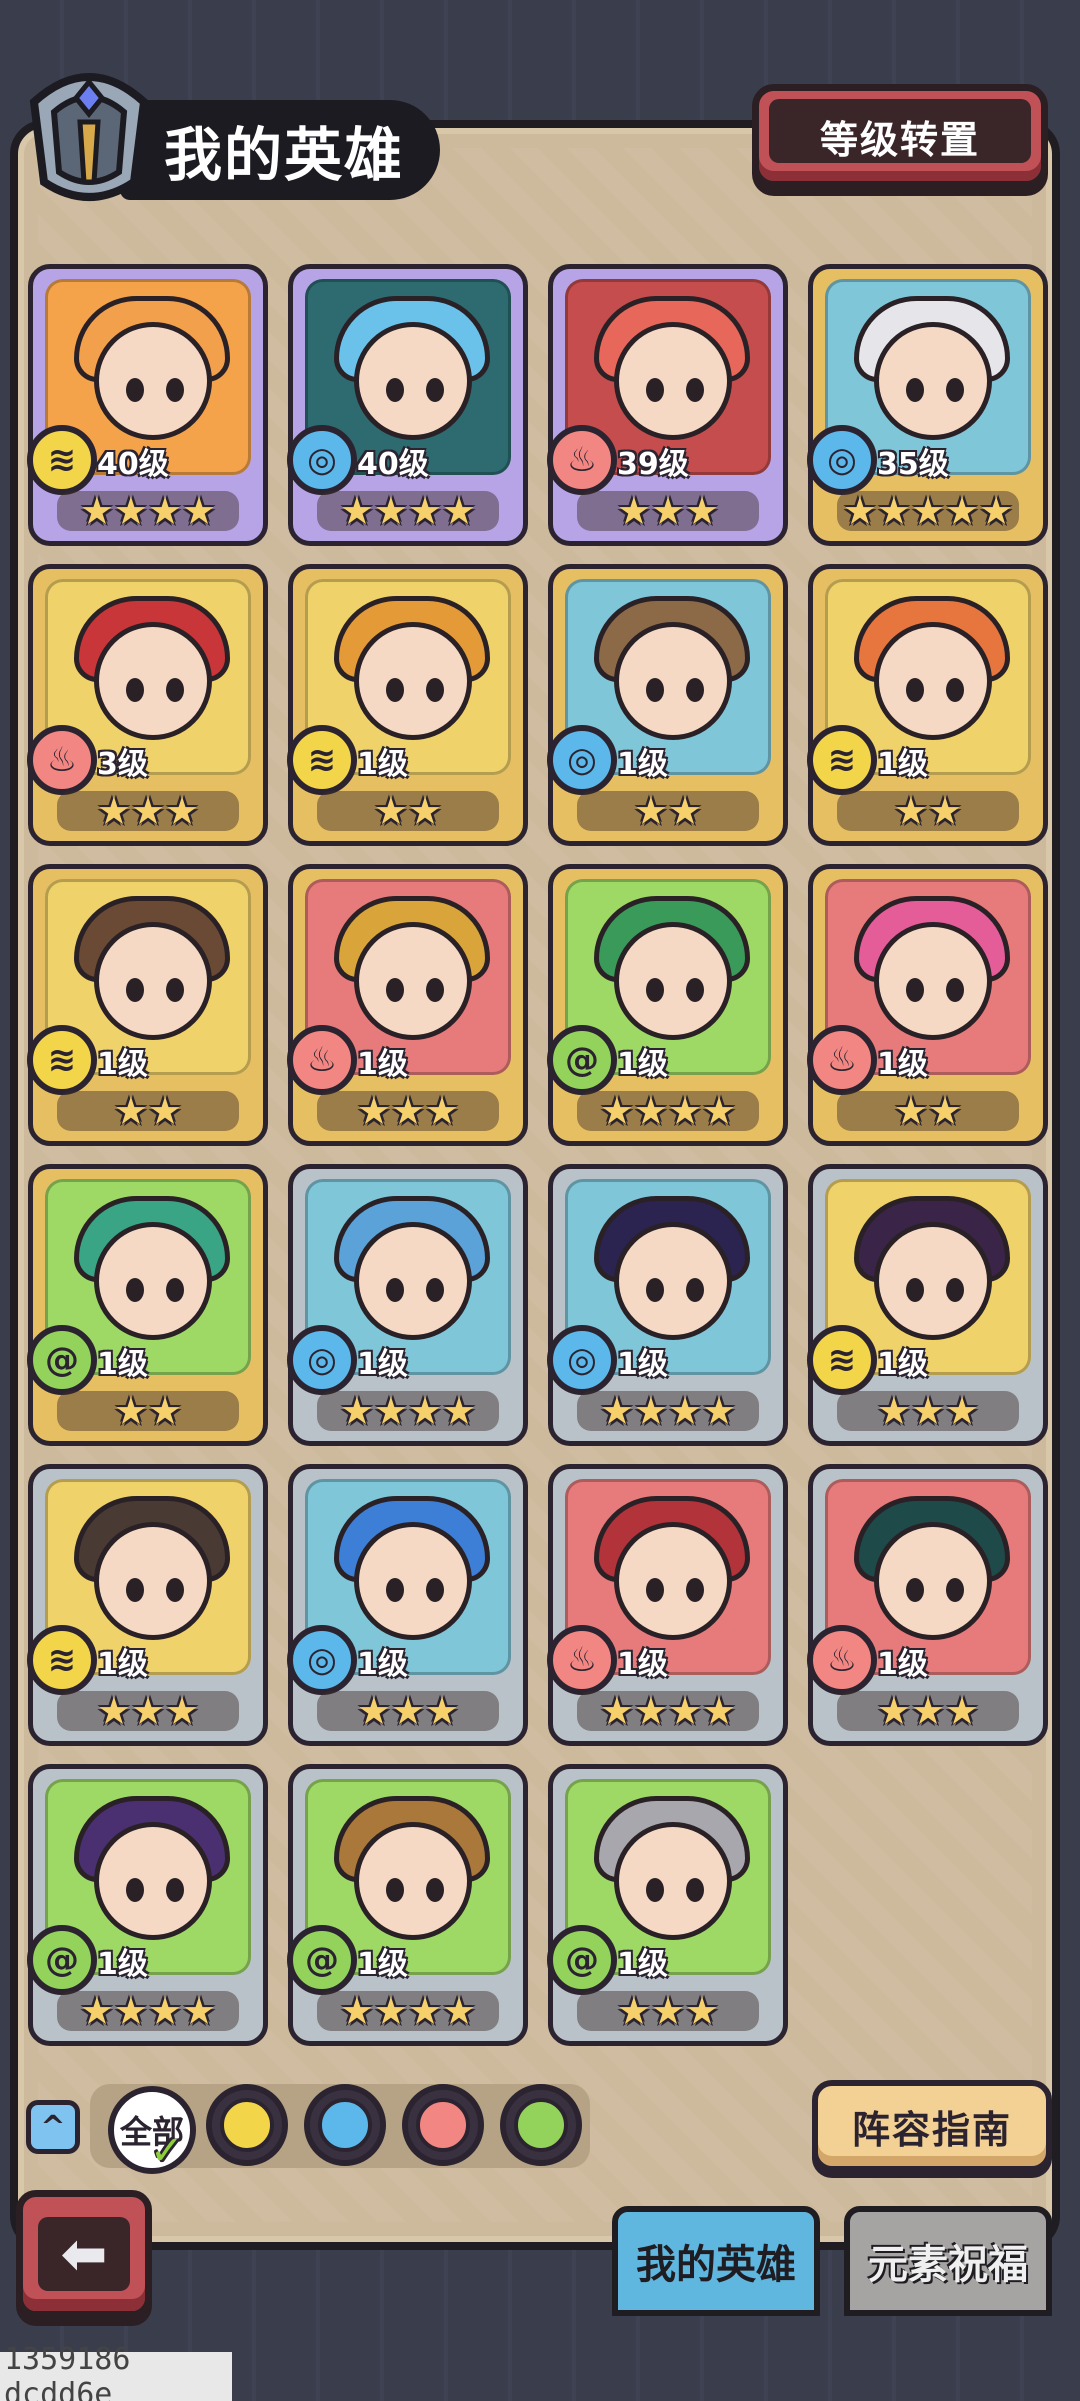  What do you see at coordinates (582, 1660) in the screenshot?
I see `fire-element-icon: ♨` at bounding box center [582, 1660].